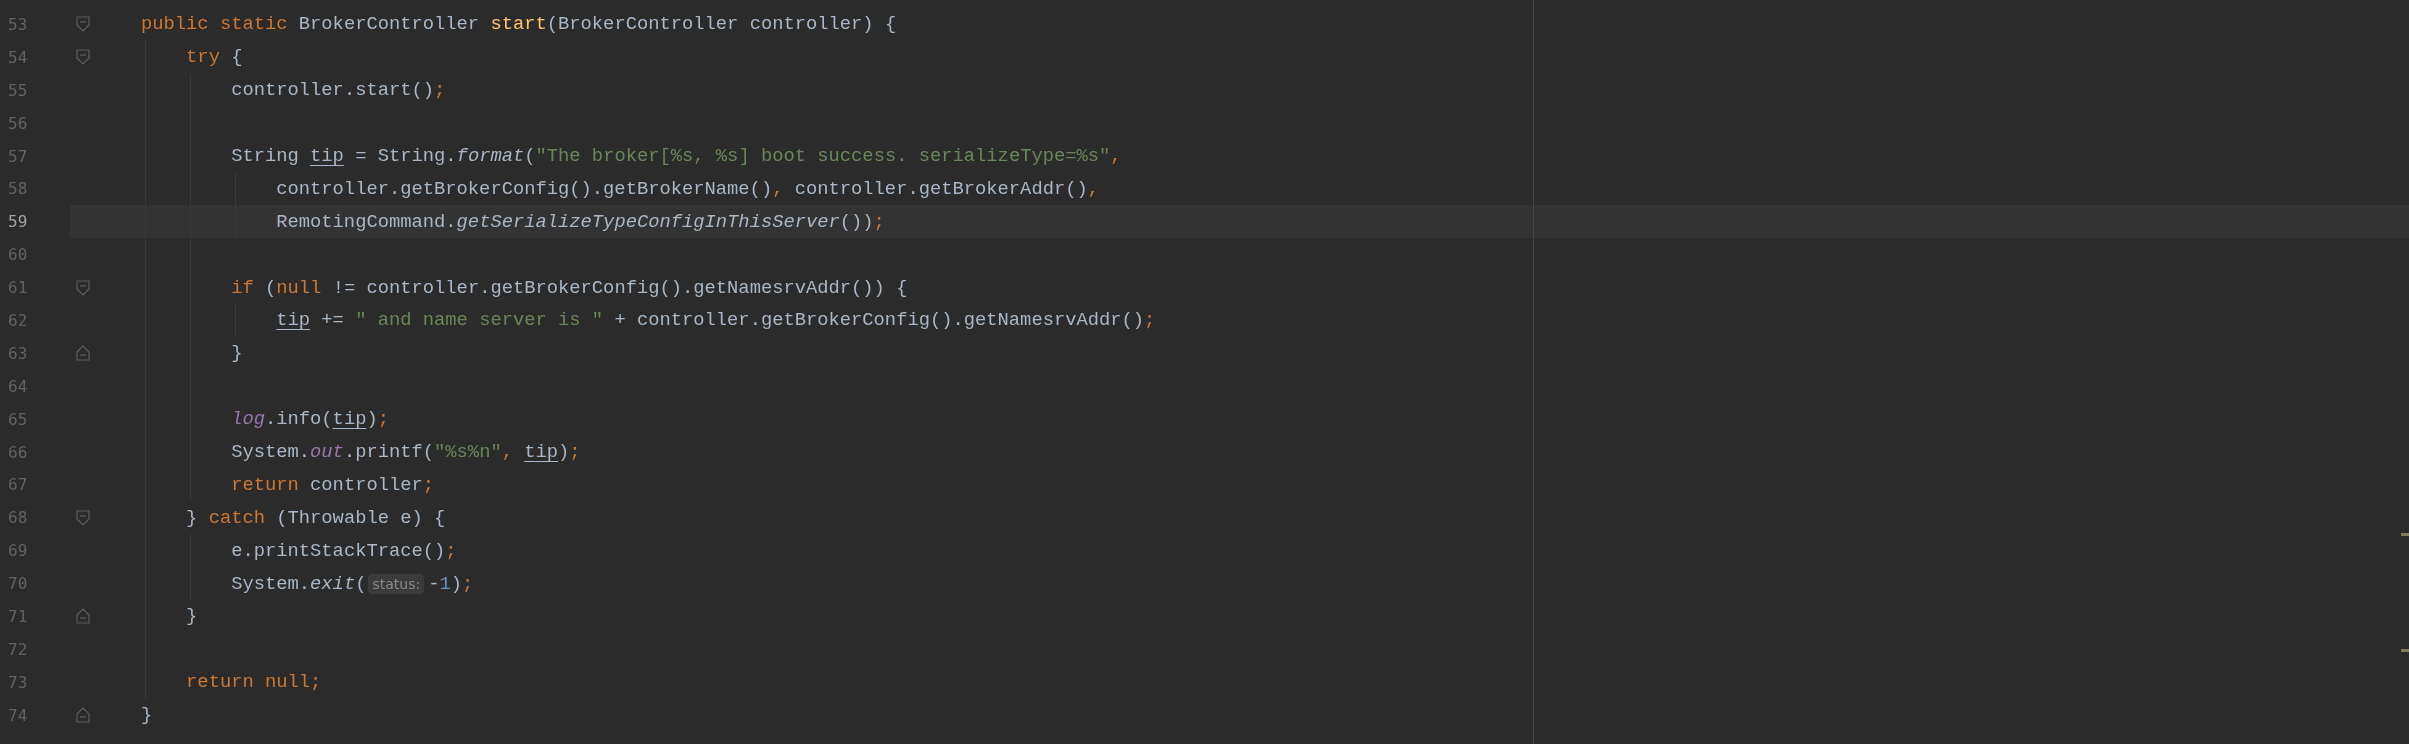 This screenshot has width=2409, height=744. What do you see at coordinates (236, 517) in the screenshot?
I see `keyword: catch` at bounding box center [236, 517].